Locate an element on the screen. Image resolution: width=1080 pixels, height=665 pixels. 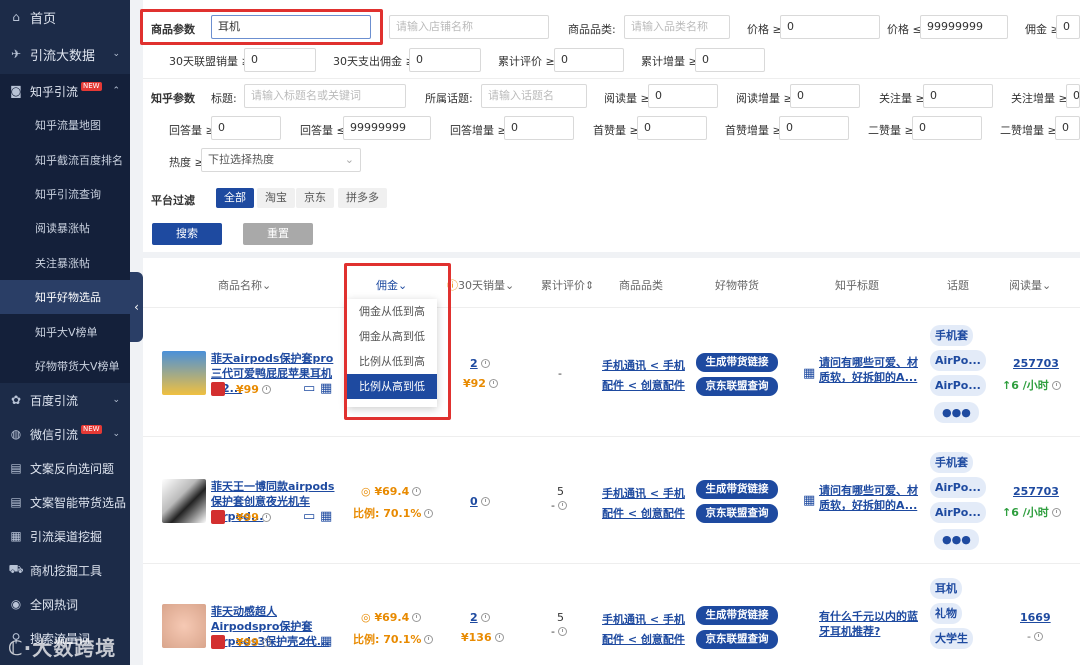
follow-input: 0 is located at coordinates (958, 96).